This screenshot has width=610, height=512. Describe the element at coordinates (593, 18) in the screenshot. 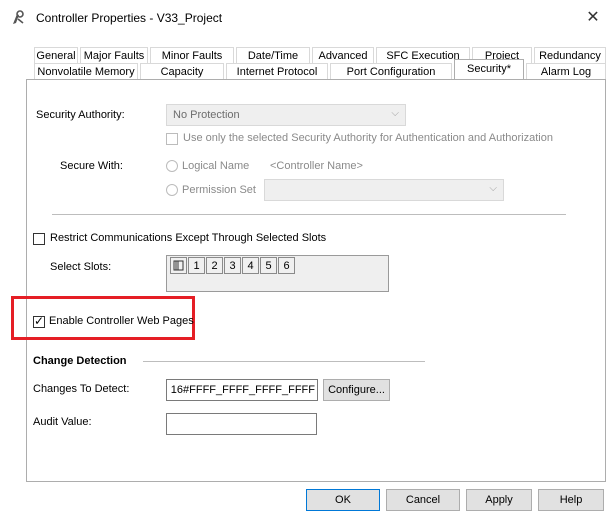

I see `close-button: ✕` at that location.